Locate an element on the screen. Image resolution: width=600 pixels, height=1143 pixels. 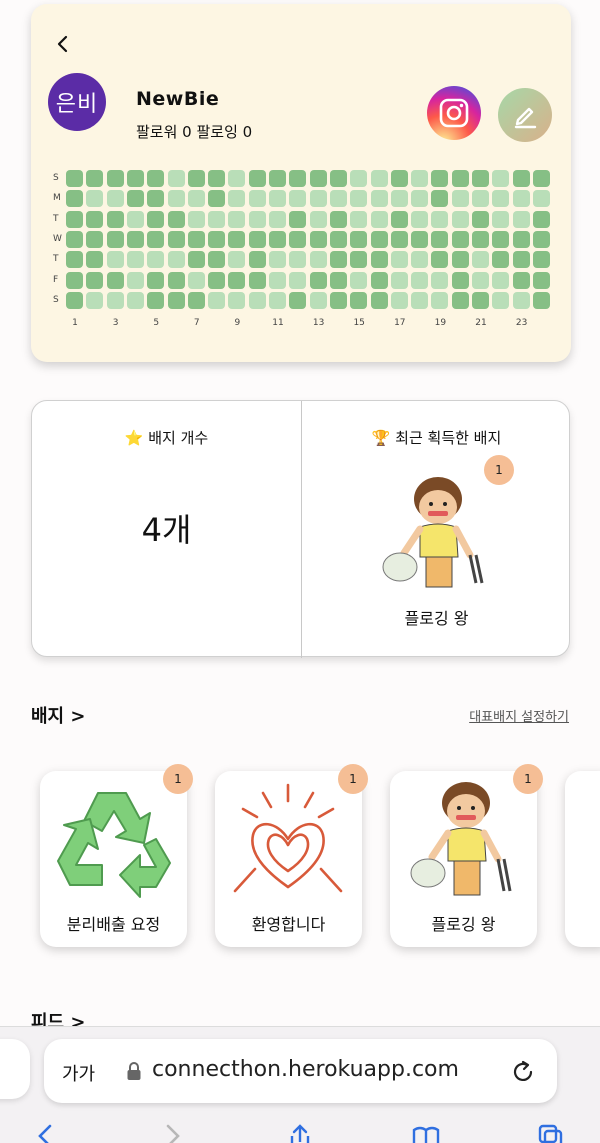
previous-tab is located at coordinates (15, 1069).